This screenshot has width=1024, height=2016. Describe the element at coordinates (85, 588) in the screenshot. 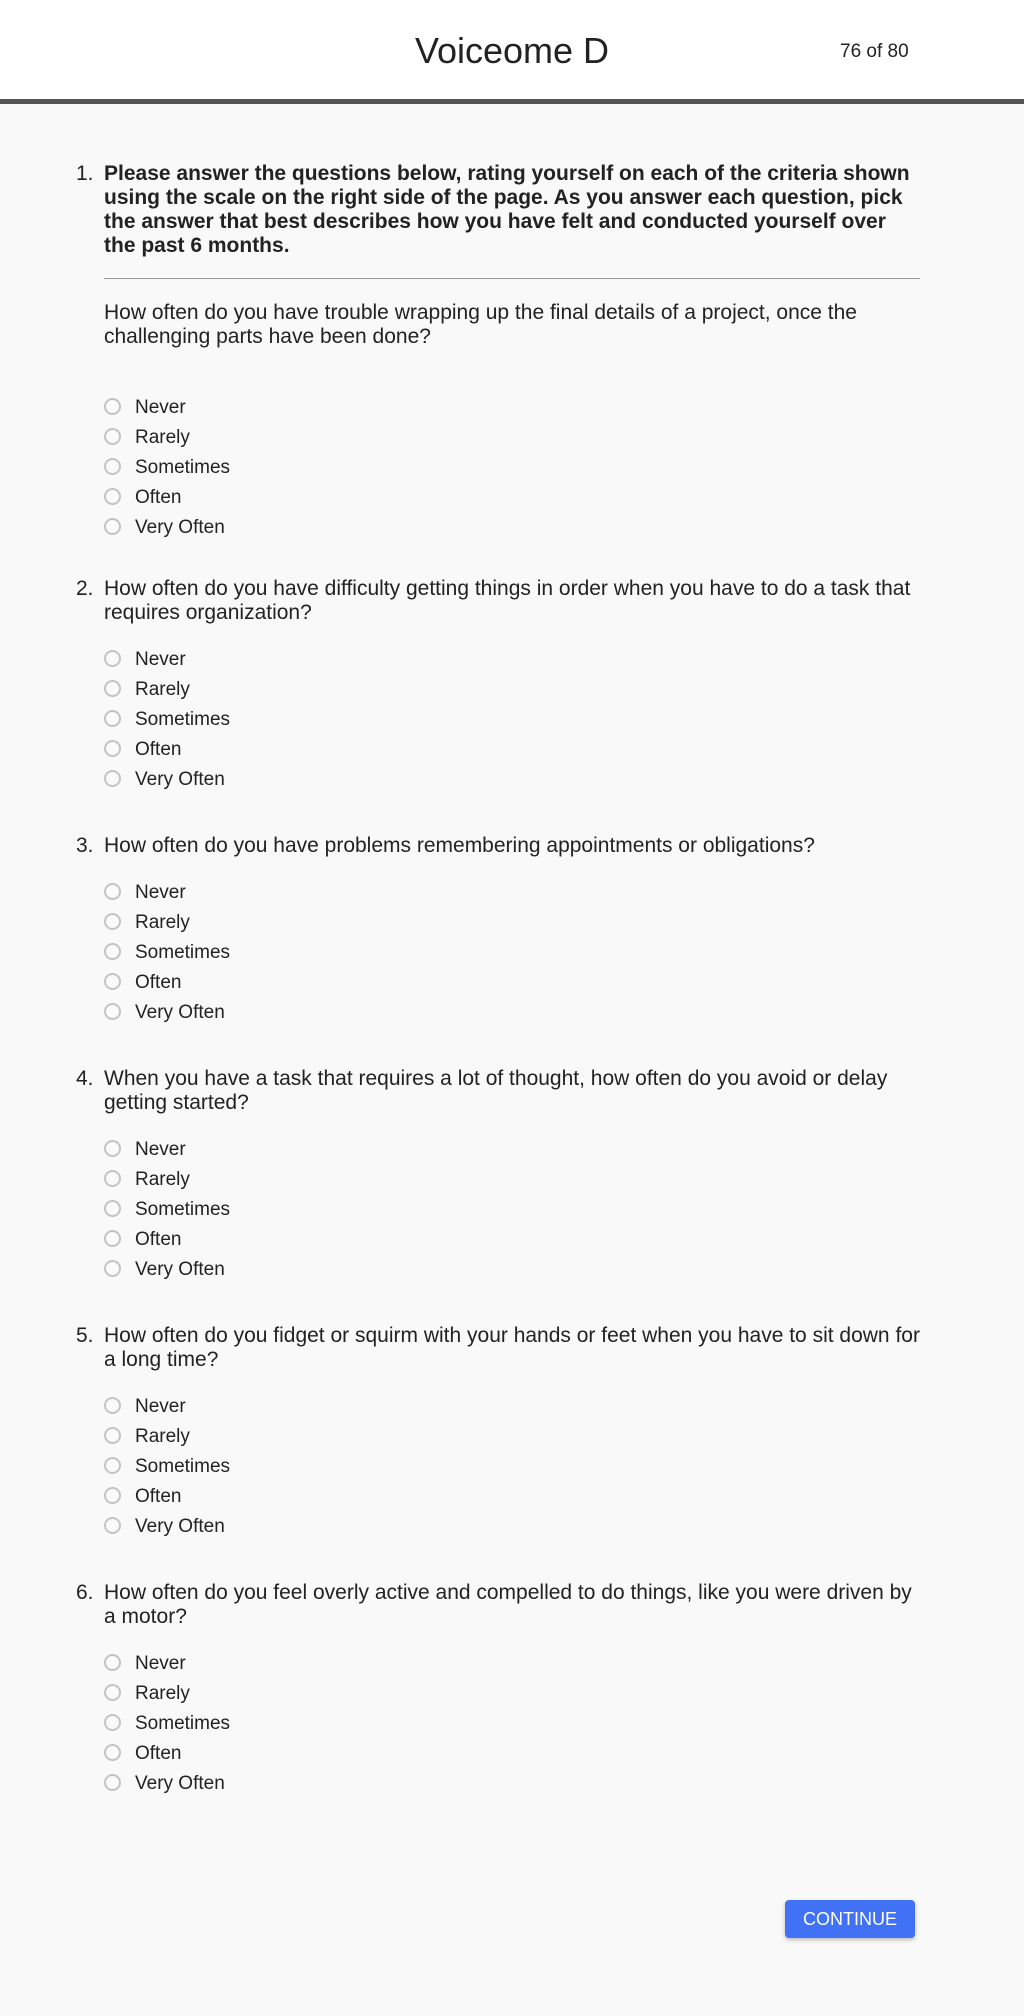

I see `question-number: 2.` at that location.